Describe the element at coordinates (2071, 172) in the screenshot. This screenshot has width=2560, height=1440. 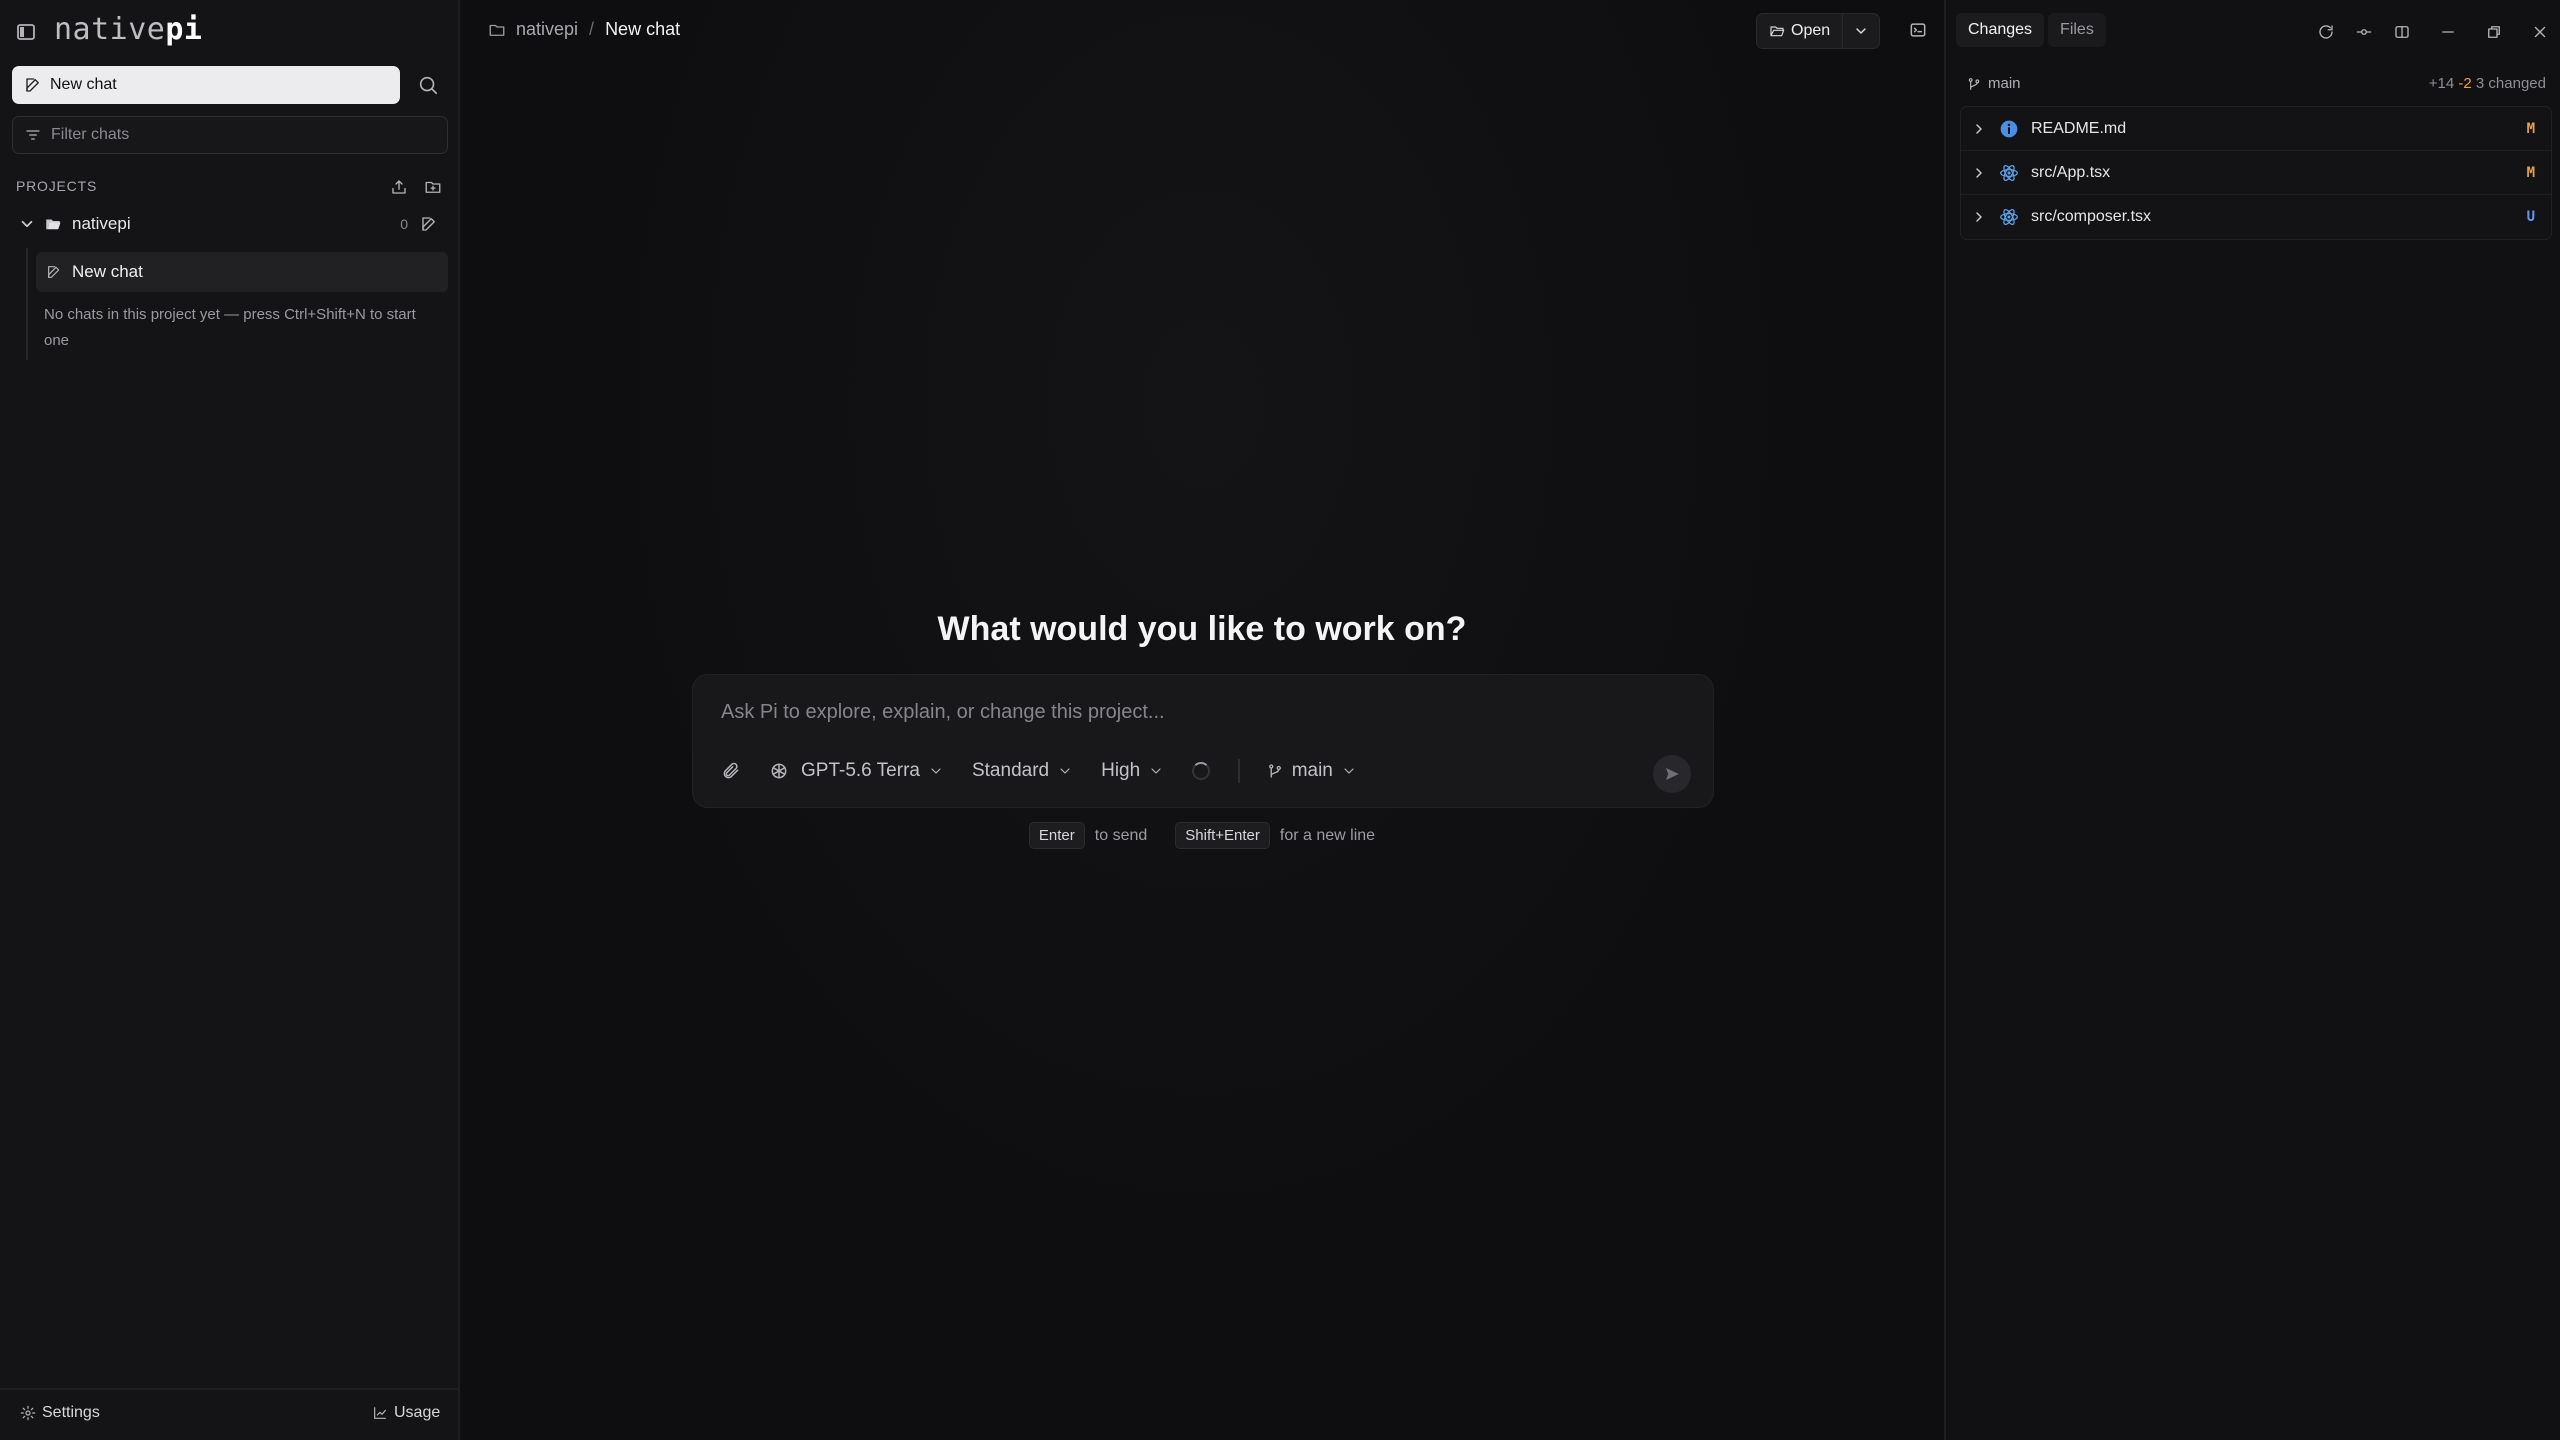
I see `file-name: src/App.tsx` at that location.